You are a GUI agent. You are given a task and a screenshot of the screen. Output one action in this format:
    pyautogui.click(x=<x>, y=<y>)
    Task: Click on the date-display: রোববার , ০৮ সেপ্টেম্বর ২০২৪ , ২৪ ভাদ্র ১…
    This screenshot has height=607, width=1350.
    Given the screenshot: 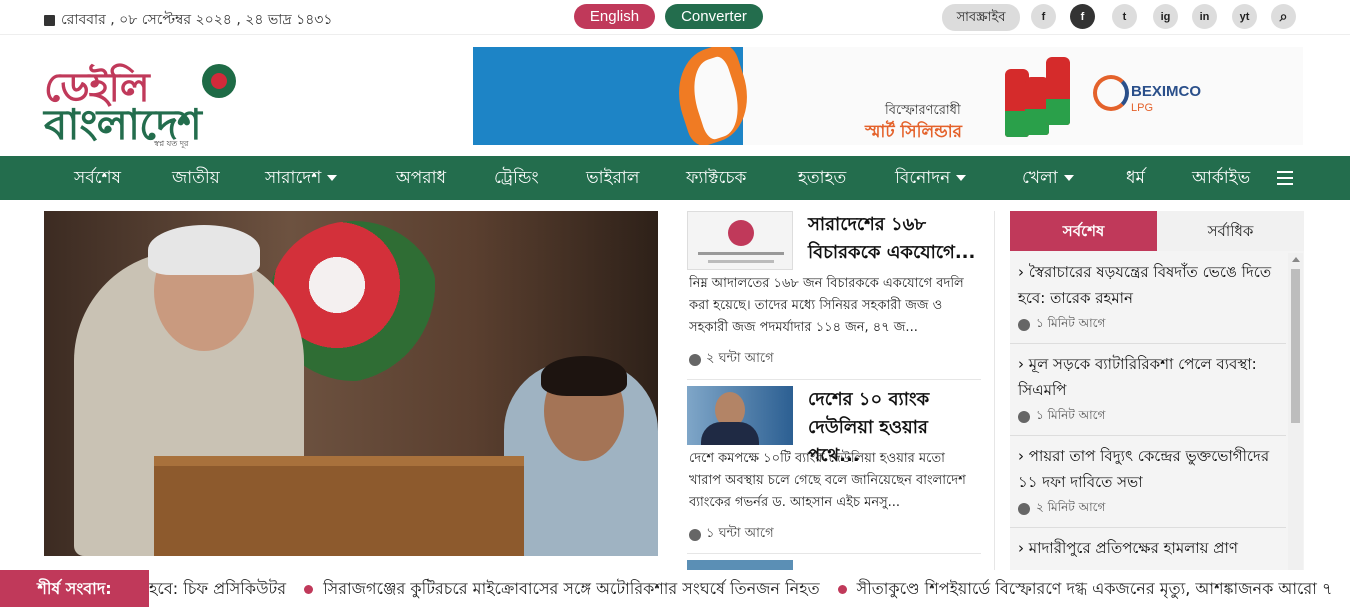 What is the action you would take?
    pyautogui.click(x=188, y=20)
    